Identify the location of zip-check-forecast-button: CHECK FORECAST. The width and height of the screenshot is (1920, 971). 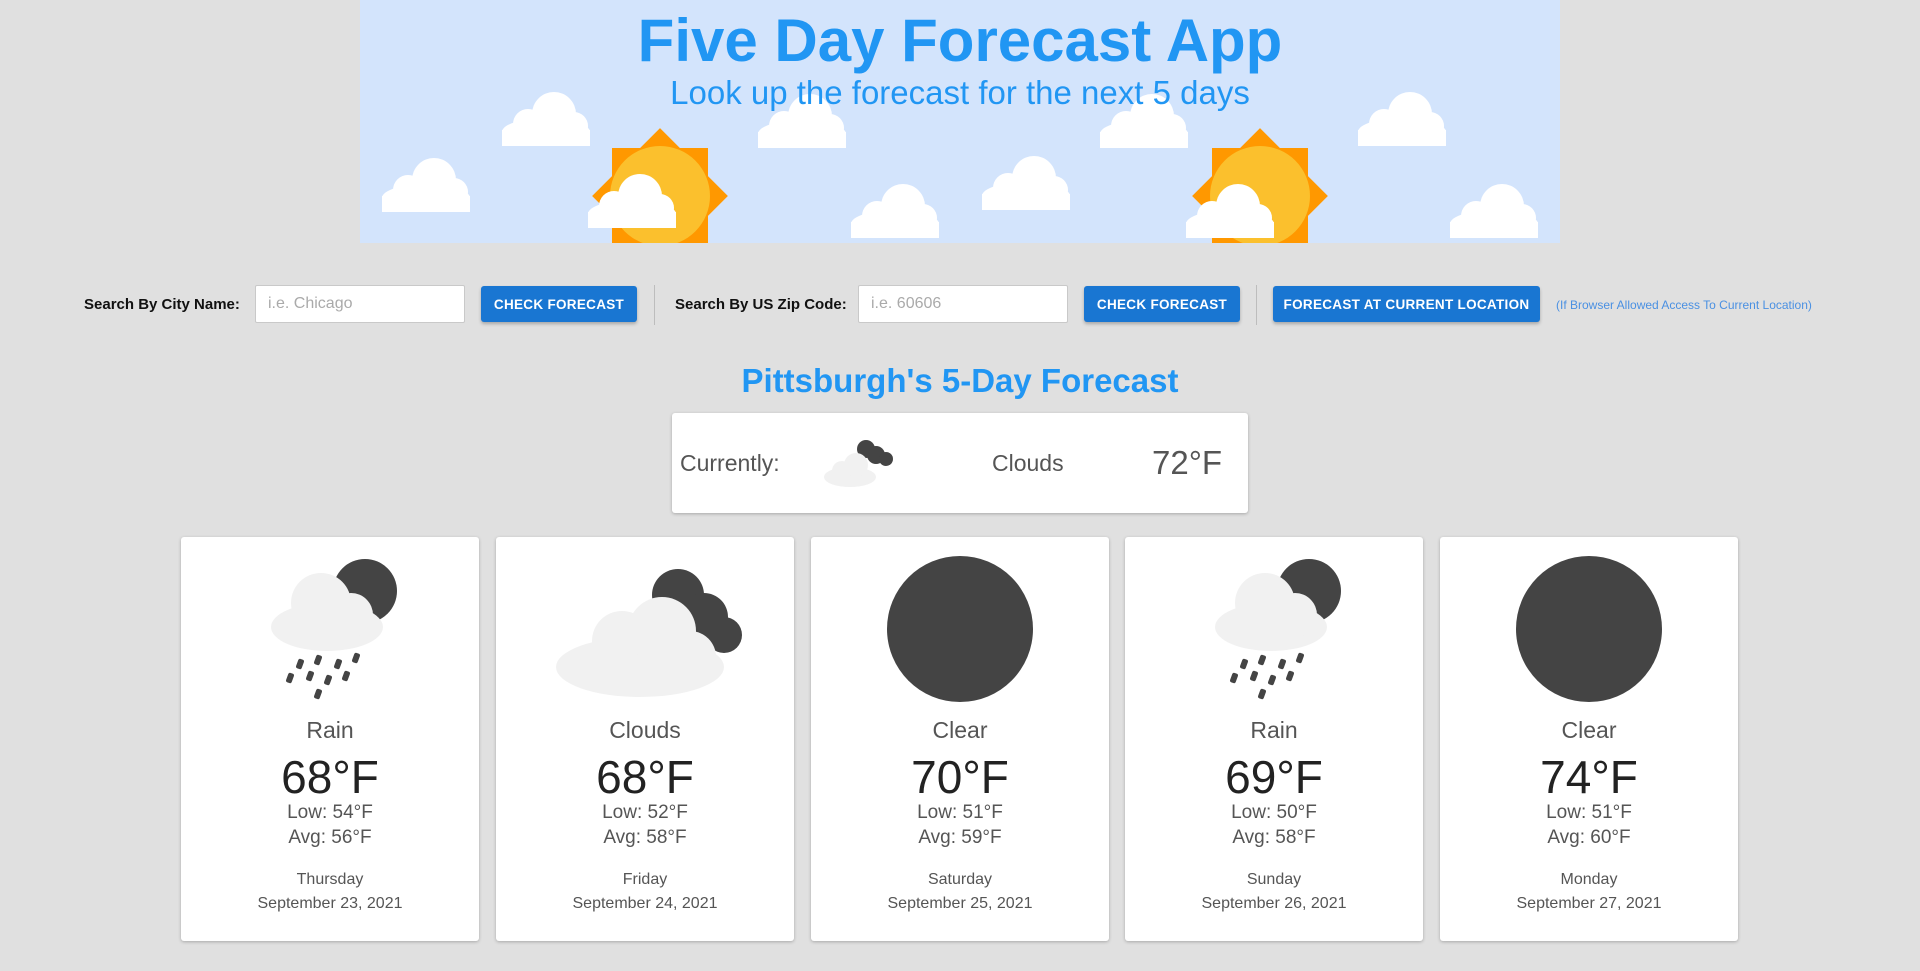
(1162, 304).